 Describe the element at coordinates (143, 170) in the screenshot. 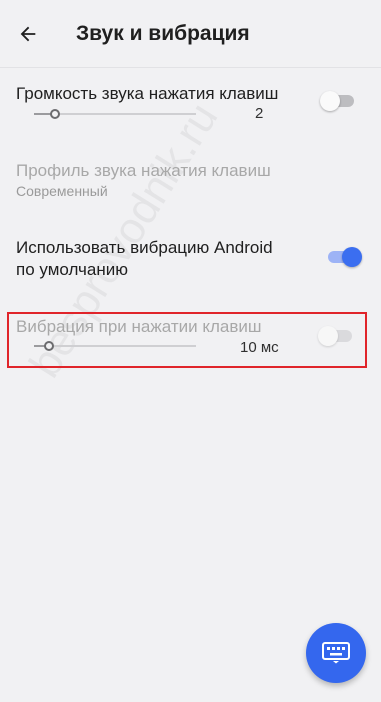

I see `setting-title: Профиль звука нажатия клавиш` at that location.